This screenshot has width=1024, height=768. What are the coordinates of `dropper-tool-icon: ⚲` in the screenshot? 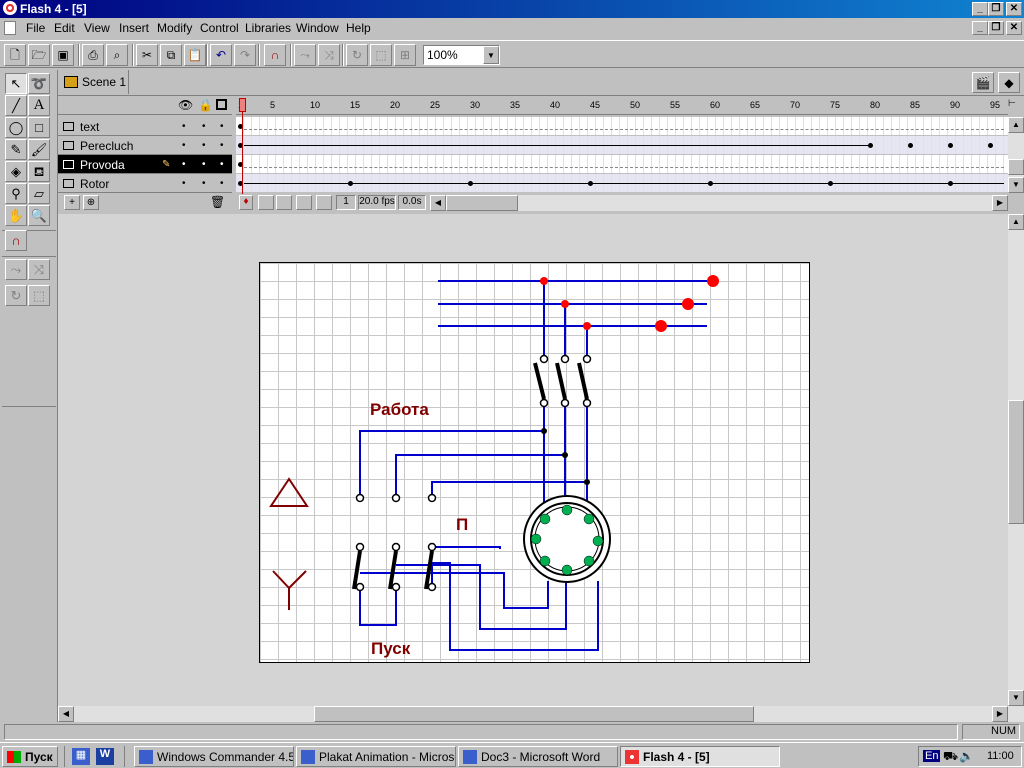 It's located at (16, 193).